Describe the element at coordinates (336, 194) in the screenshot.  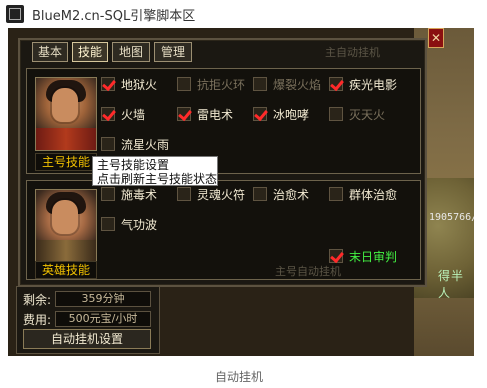
I see `skill-checkbox-group-heal` at that location.